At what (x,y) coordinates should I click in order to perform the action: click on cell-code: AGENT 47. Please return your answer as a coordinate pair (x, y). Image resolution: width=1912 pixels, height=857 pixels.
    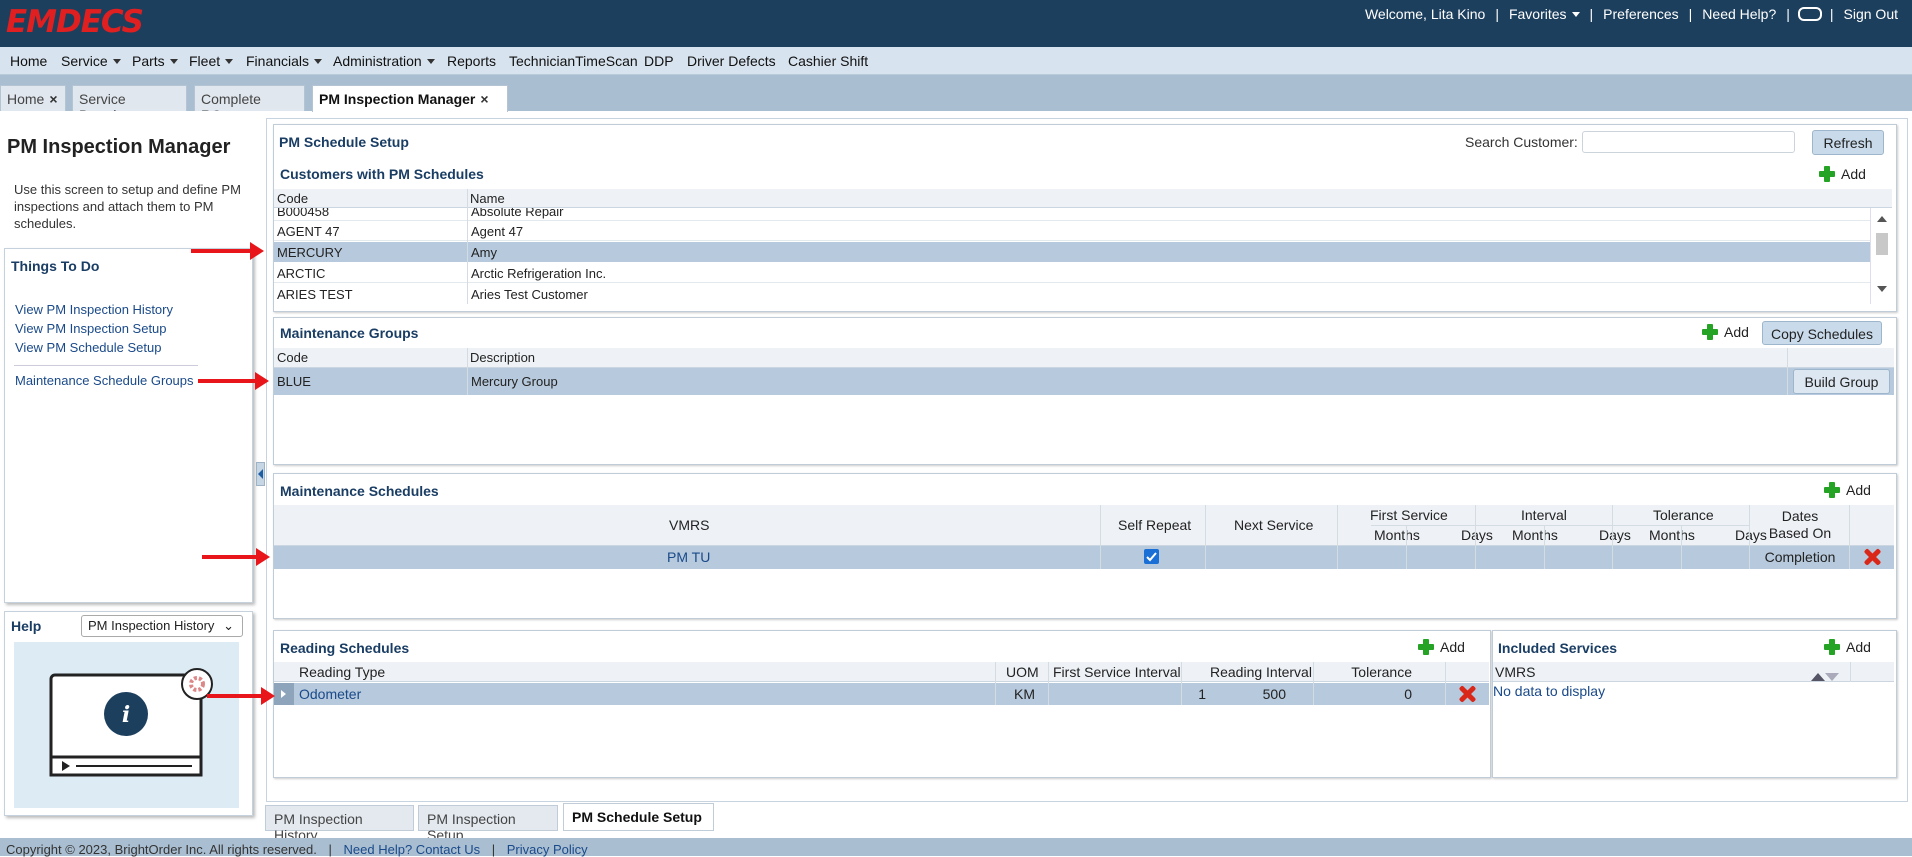
    Looking at the image, I should click on (308, 231).